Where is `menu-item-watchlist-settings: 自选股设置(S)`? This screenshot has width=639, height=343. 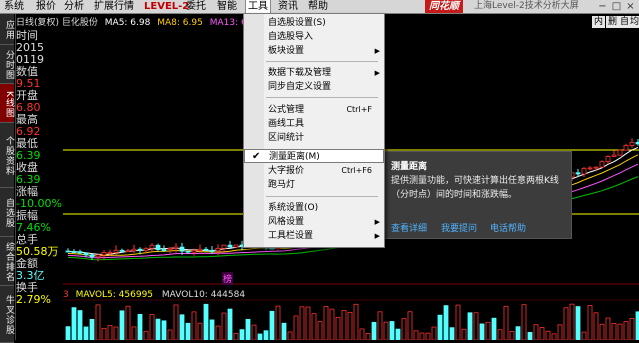
menu-item-watchlist-settings: 自选股设置(S) is located at coordinates (314, 23).